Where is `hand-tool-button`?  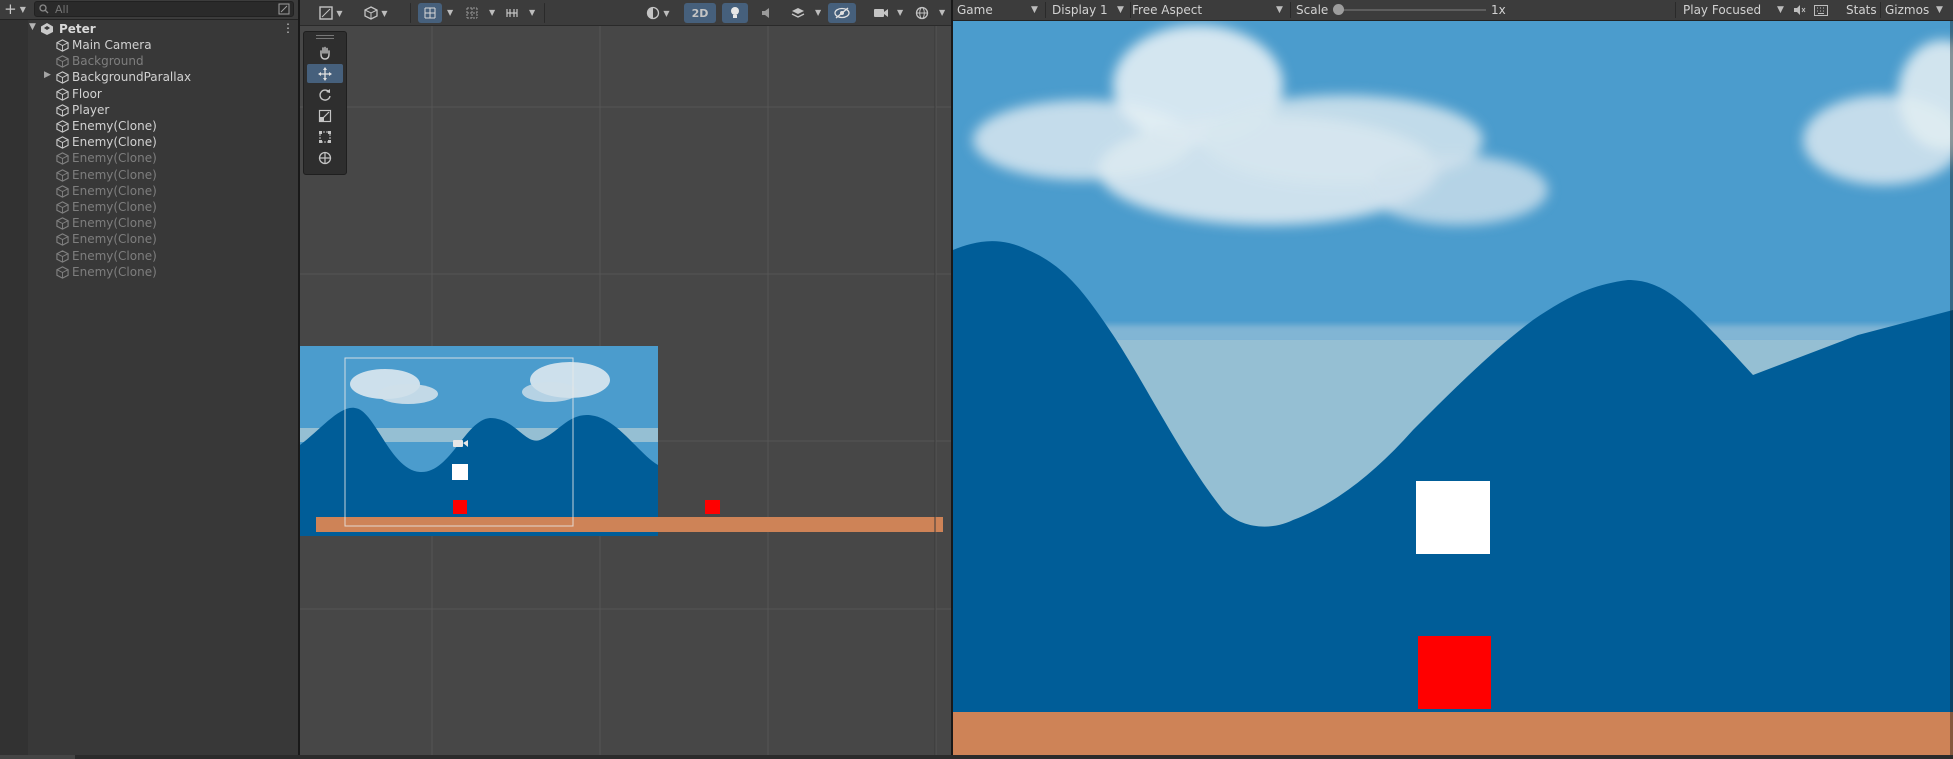 hand-tool-button is located at coordinates (325, 52).